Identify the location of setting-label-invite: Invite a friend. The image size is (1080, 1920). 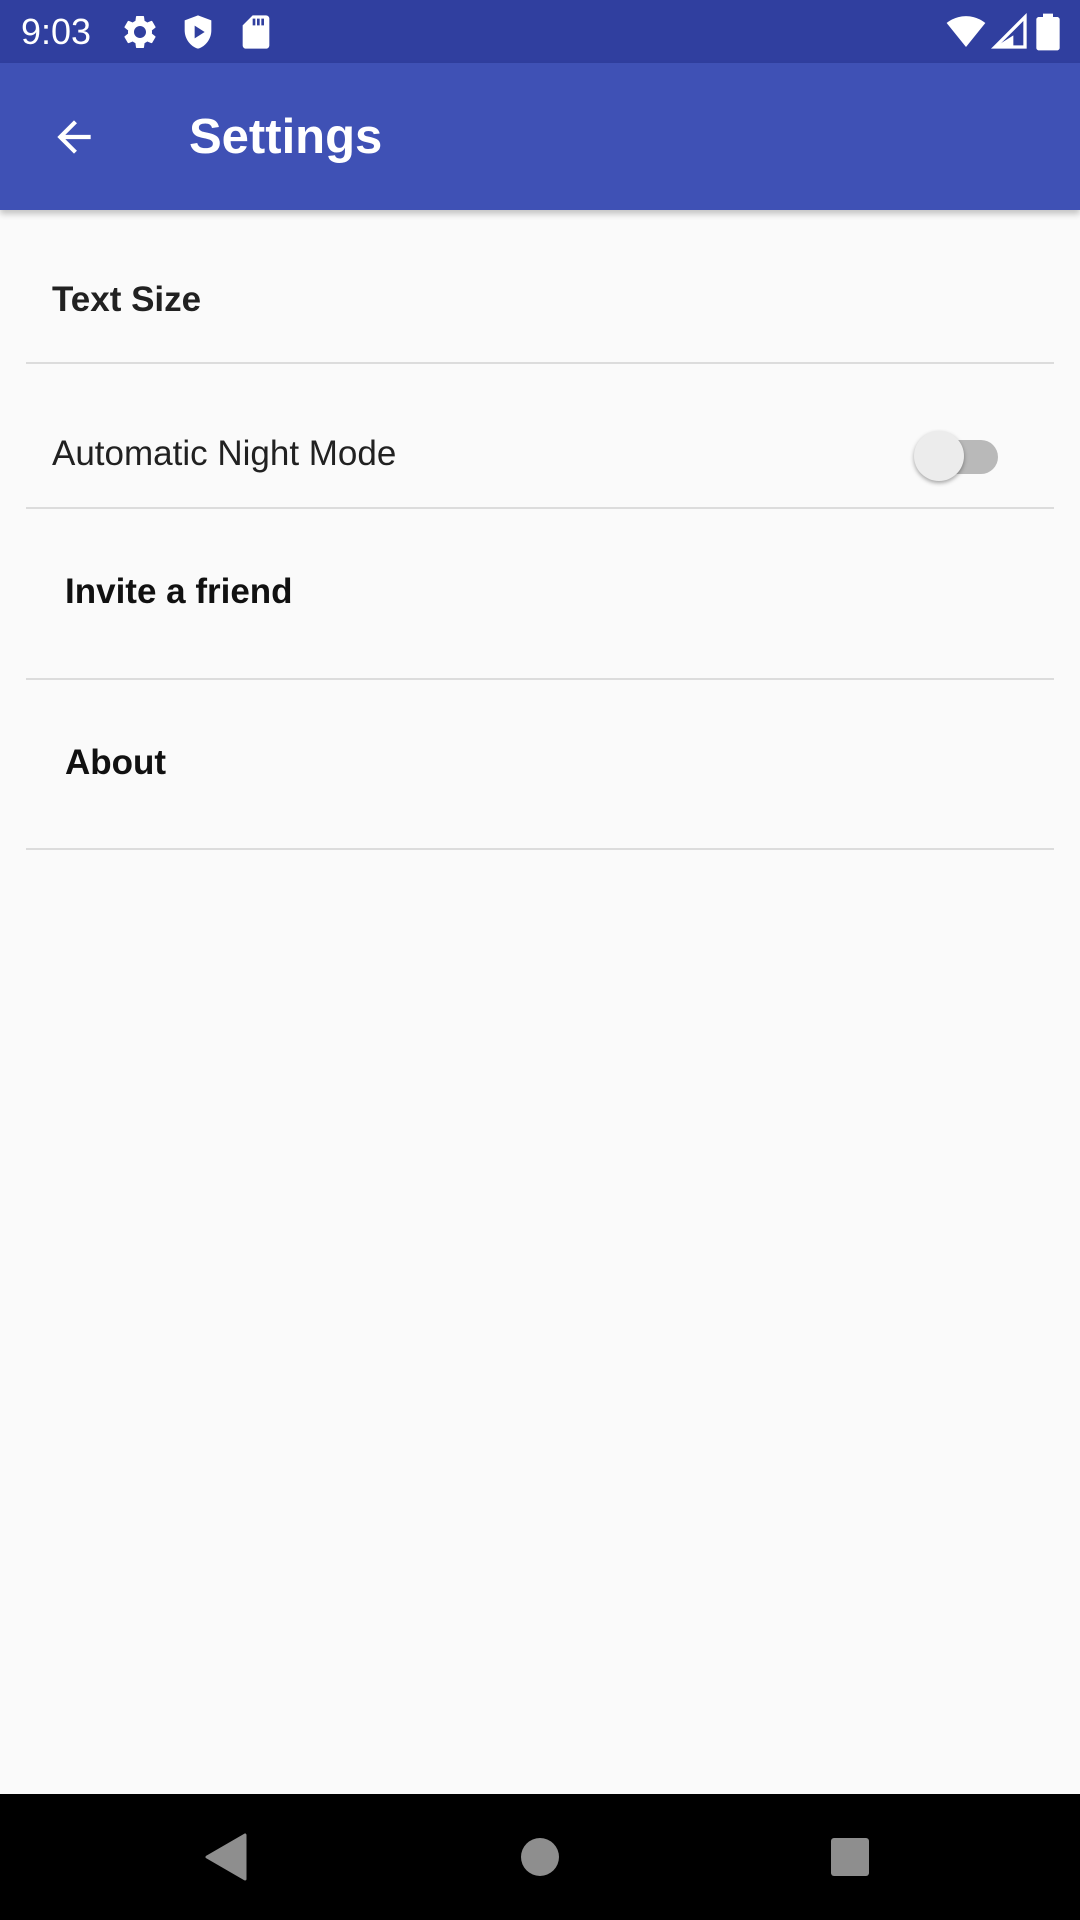
(179, 591).